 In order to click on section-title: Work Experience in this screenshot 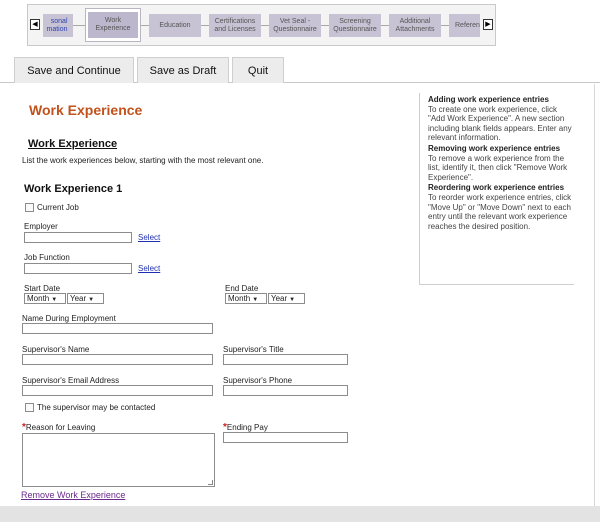, I will do `click(73, 144)`.